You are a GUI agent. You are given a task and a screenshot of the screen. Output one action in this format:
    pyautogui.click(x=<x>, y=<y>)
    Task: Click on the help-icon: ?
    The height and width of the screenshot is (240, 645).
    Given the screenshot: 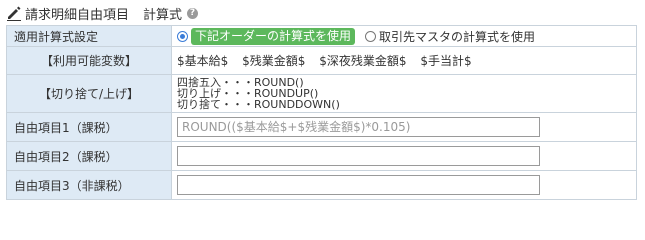 What is the action you would take?
    pyautogui.click(x=193, y=13)
    